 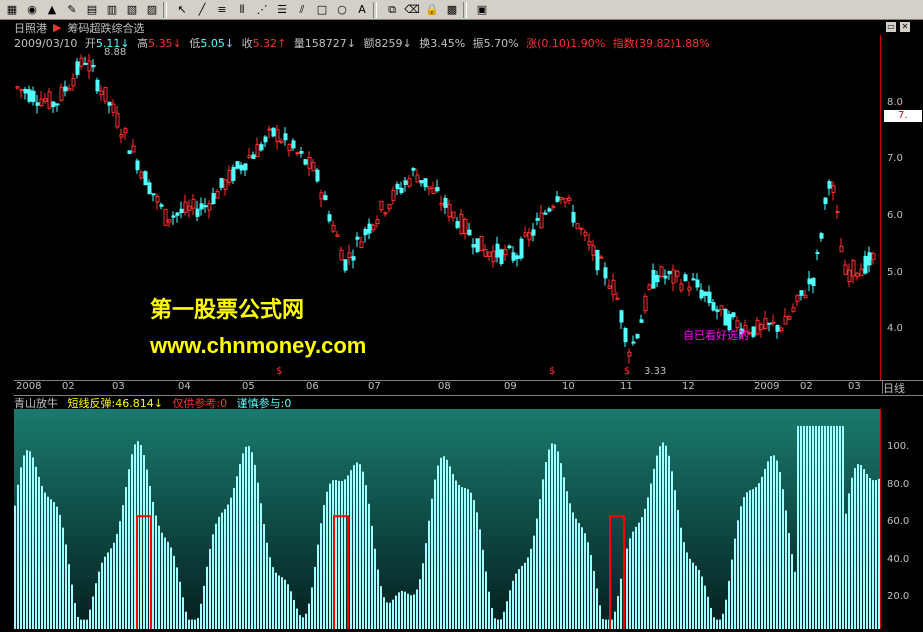 I want to click on horizontal-lines-icon: ☰, so click(x=282, y=10).